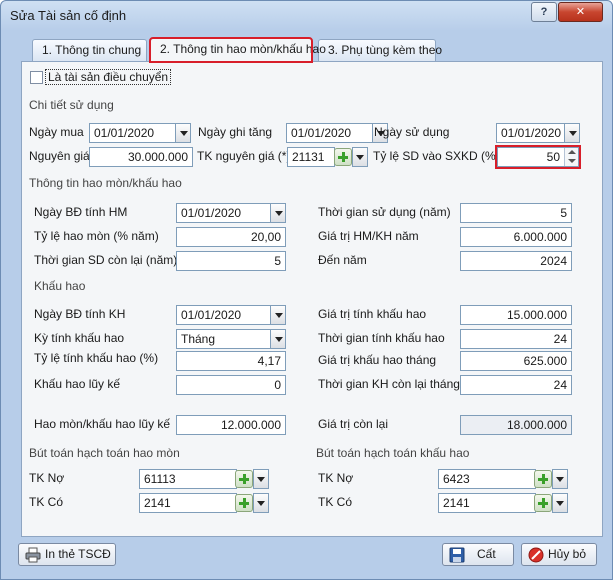  I want to click on add-cost-account-icon, so click(343, 157).